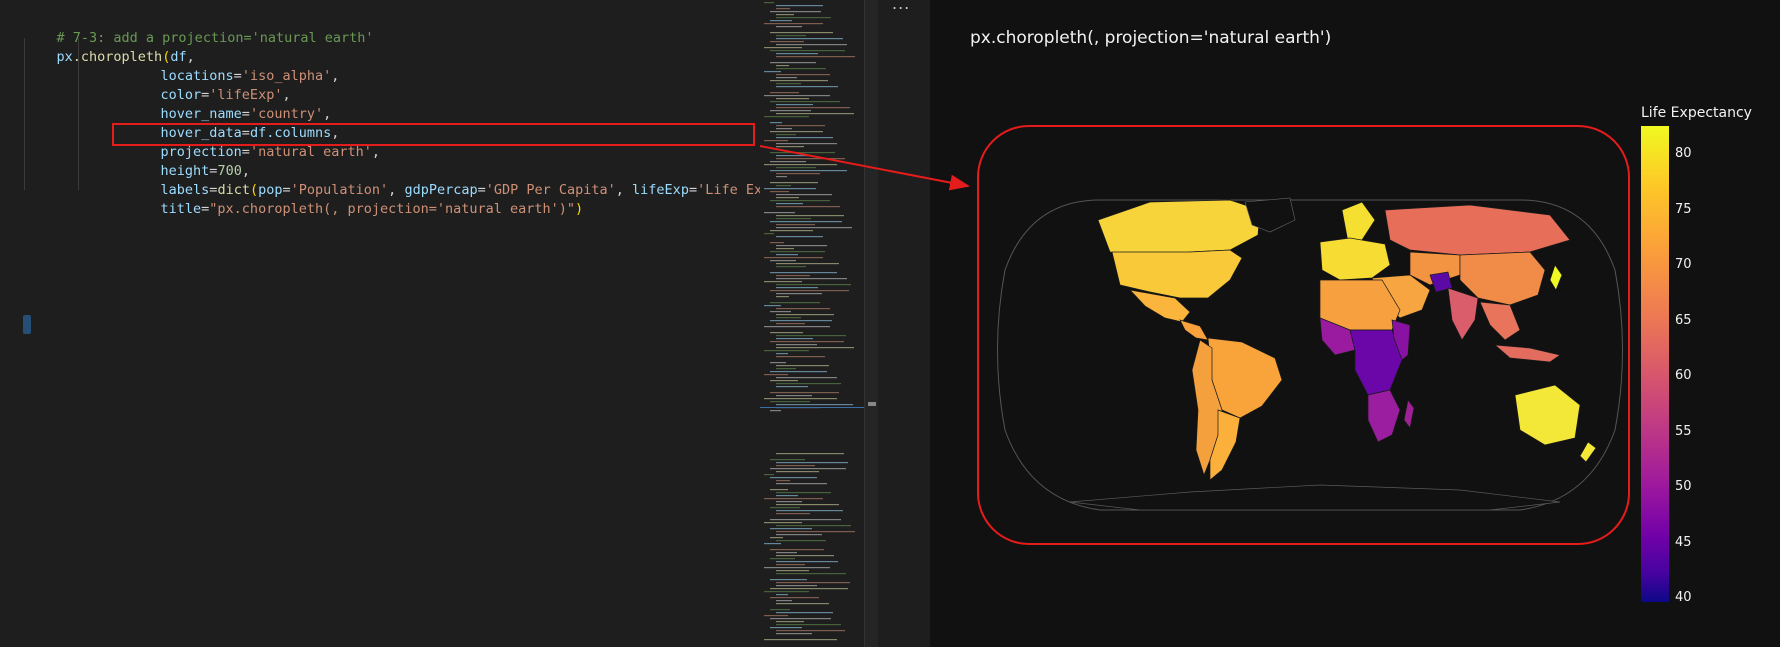  Describe the element at coordinates (1683, 375) in the screenshot. I see `colorbar-tick-label: 60` at that location.